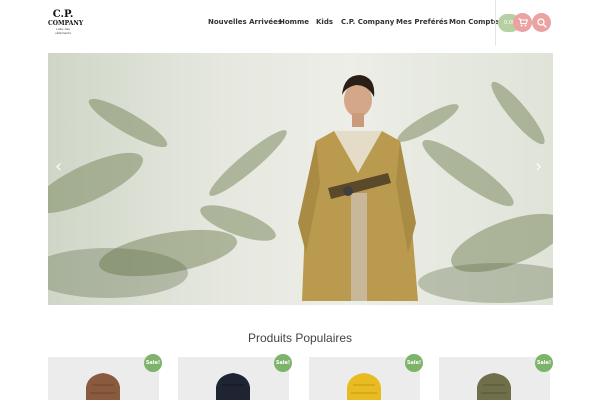 This screenshot has width=600, height=400. I want to click on logo-line-2: COMPANY, so click(66, 23).